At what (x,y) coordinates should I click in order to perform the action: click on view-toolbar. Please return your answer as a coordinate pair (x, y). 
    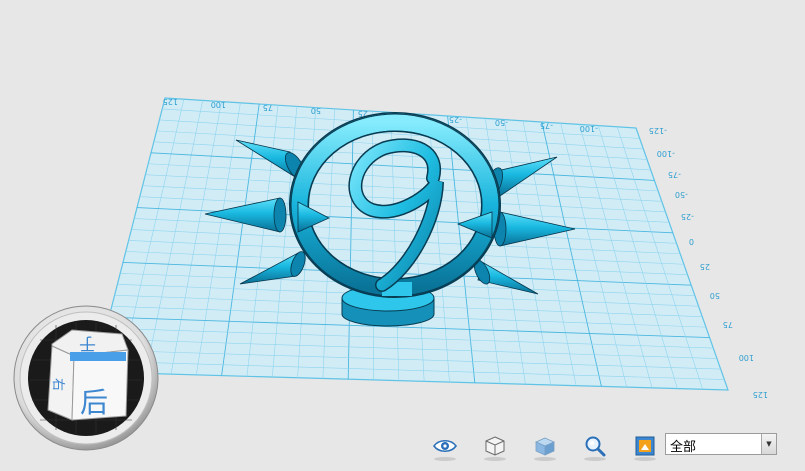
    Looking at the image, I should click on (545, 446).